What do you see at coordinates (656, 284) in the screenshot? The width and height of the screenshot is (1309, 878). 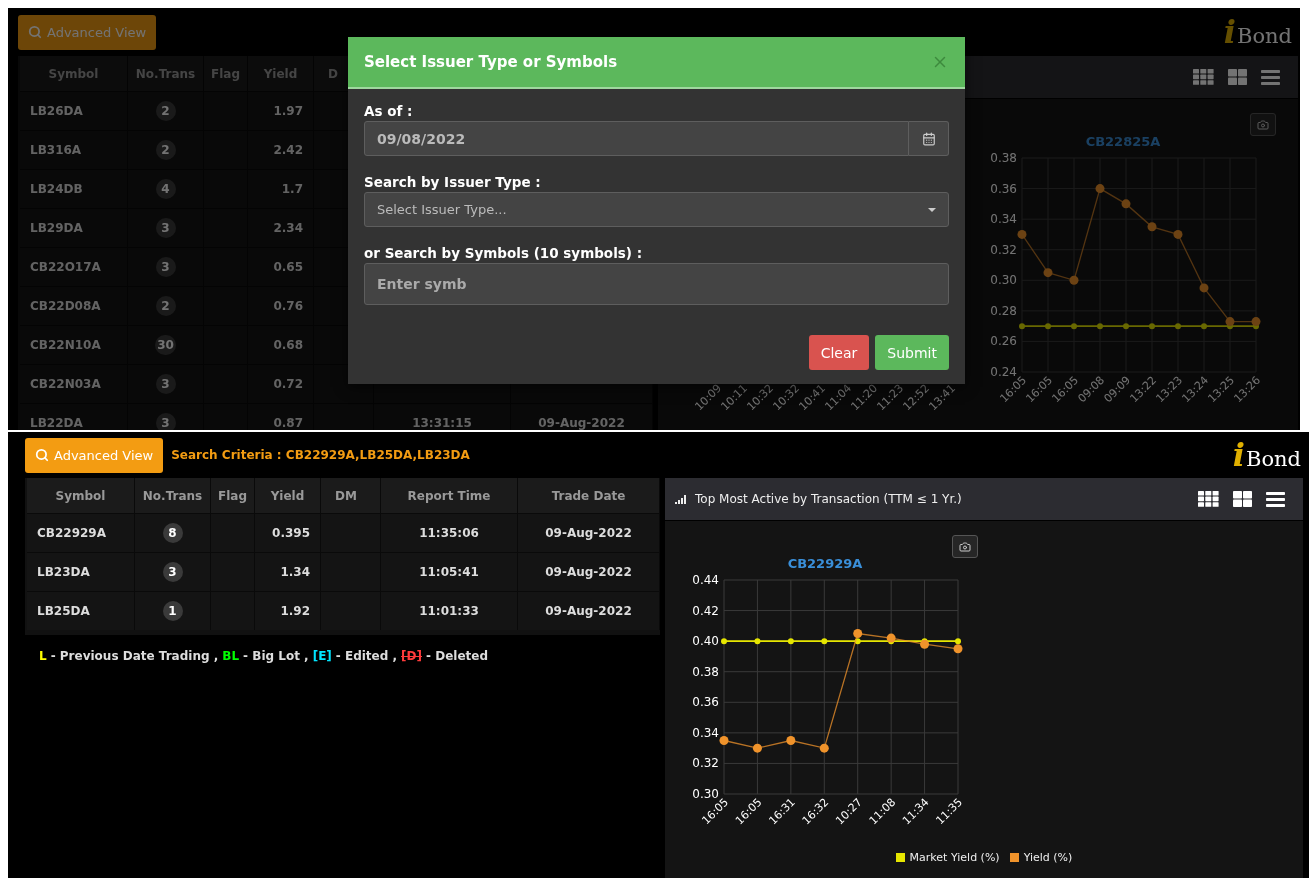 I see `symbols-field: Enter symb` at bounding box center [656, 284].